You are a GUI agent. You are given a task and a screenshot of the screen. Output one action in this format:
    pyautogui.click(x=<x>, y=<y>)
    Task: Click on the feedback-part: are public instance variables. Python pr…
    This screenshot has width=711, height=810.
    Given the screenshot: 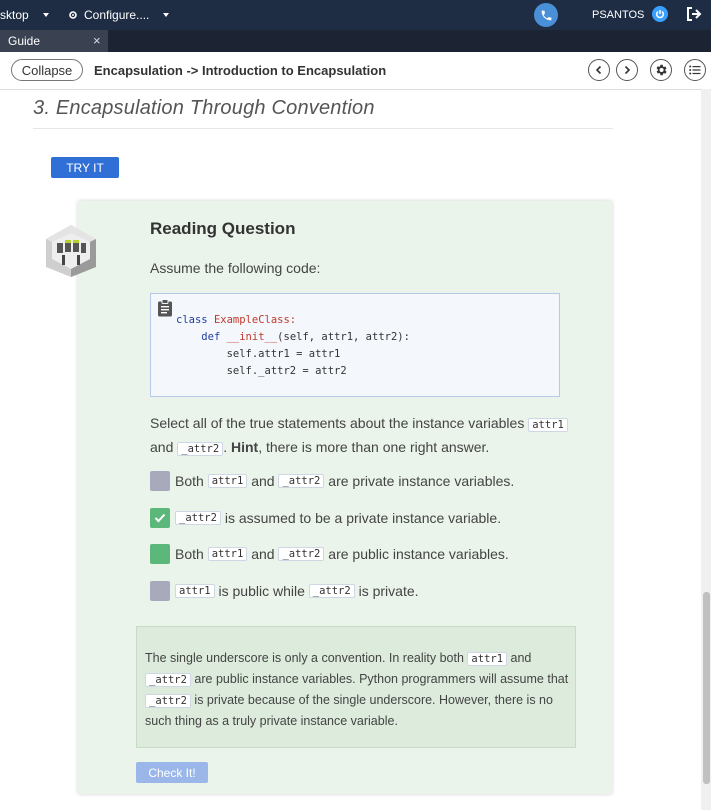 What is the action you would take?
    pyautogui.click(x=381, y=679)
    